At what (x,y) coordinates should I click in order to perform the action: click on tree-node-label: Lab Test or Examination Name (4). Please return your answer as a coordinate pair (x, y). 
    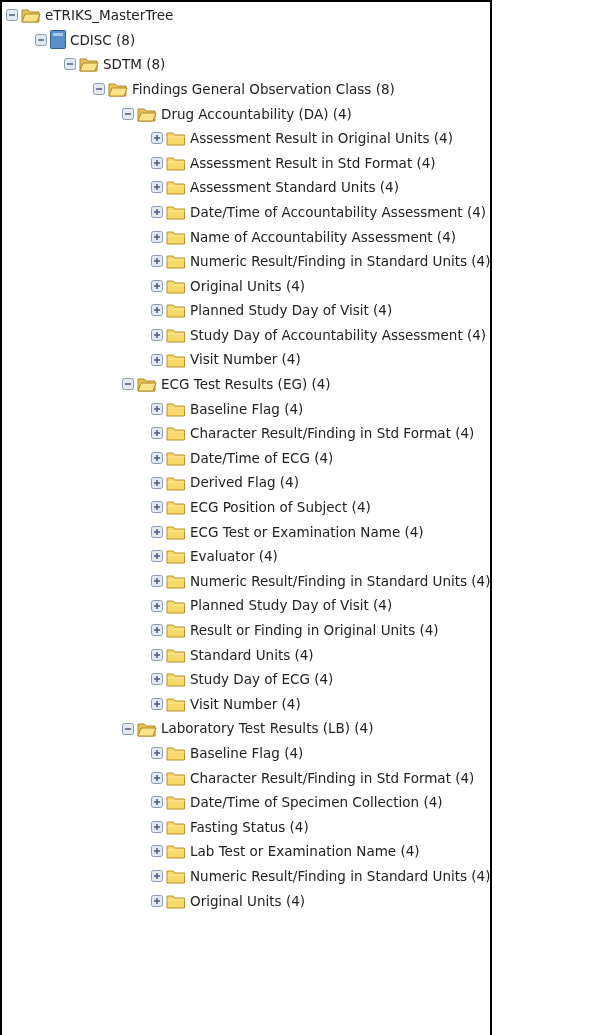
    Looking at the image, I should click on (305, 851).